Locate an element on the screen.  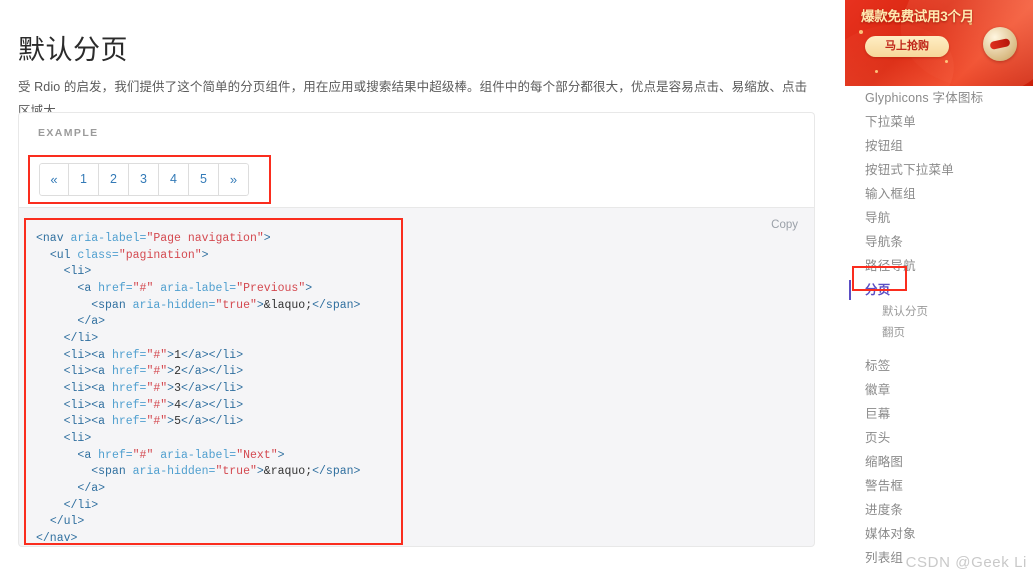
sidebar-item-13: 徽章 is located at coordinates (939, 390).